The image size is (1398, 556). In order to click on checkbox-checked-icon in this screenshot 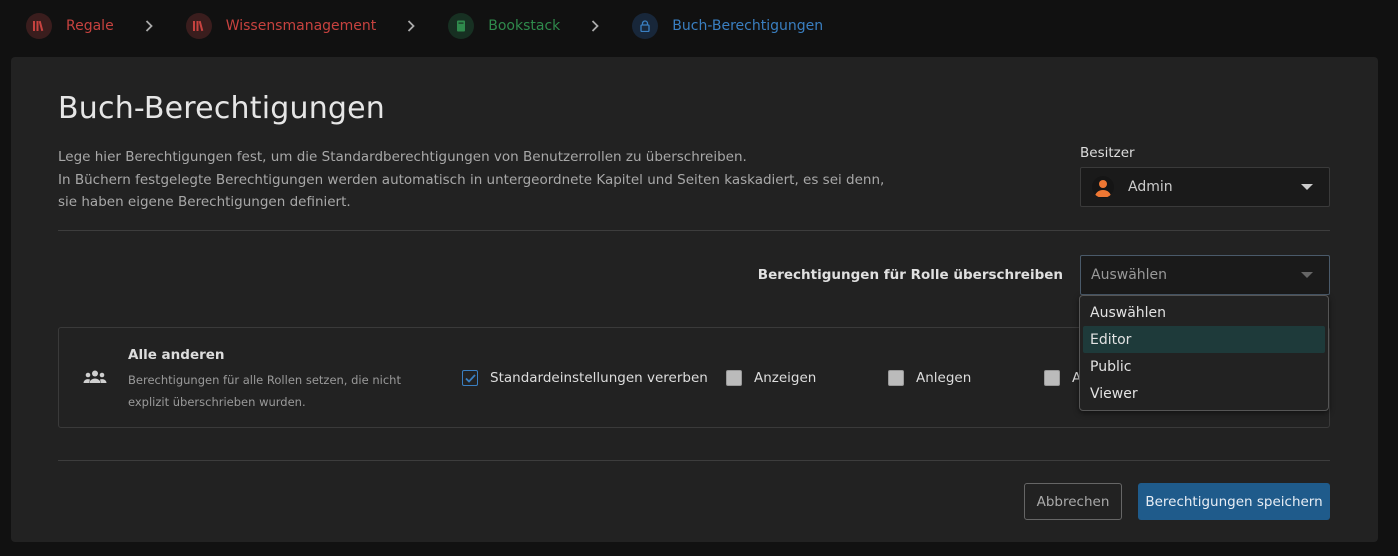, I will do `click(470, 378)`.